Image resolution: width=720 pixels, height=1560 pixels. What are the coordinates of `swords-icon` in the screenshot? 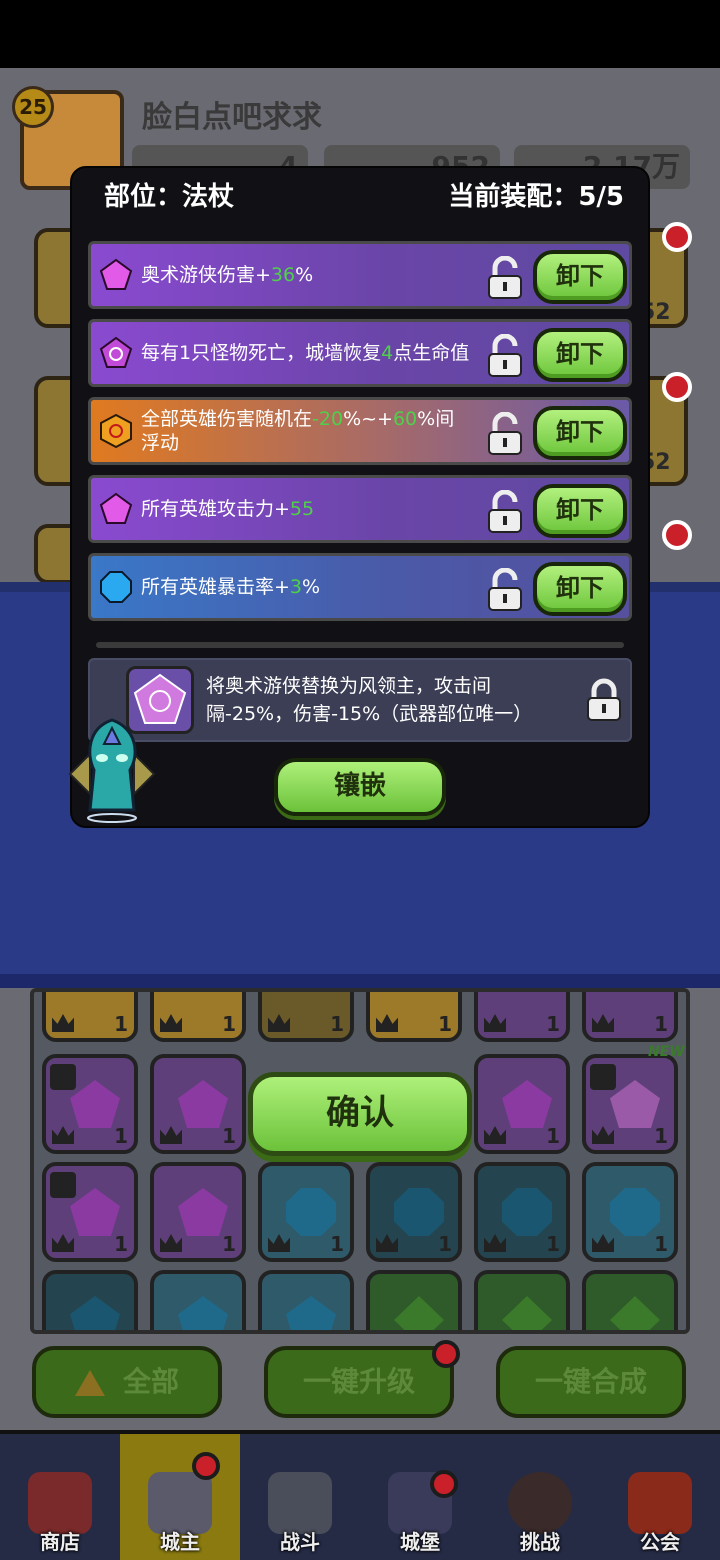 It's located at (300, 1503).